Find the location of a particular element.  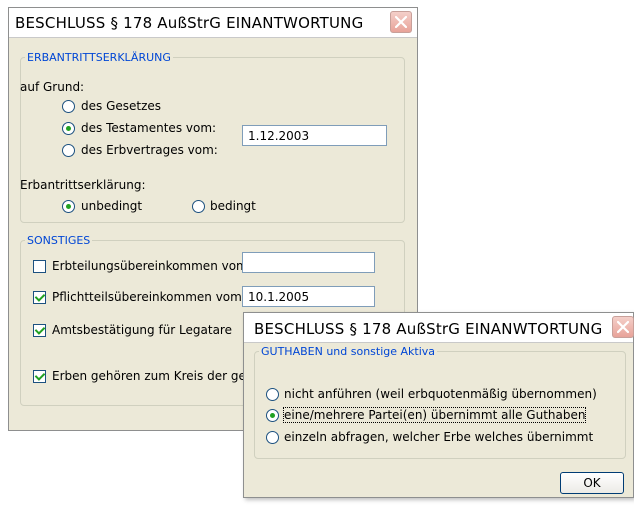

radio-bedingt is located at coordinates (198, 206).